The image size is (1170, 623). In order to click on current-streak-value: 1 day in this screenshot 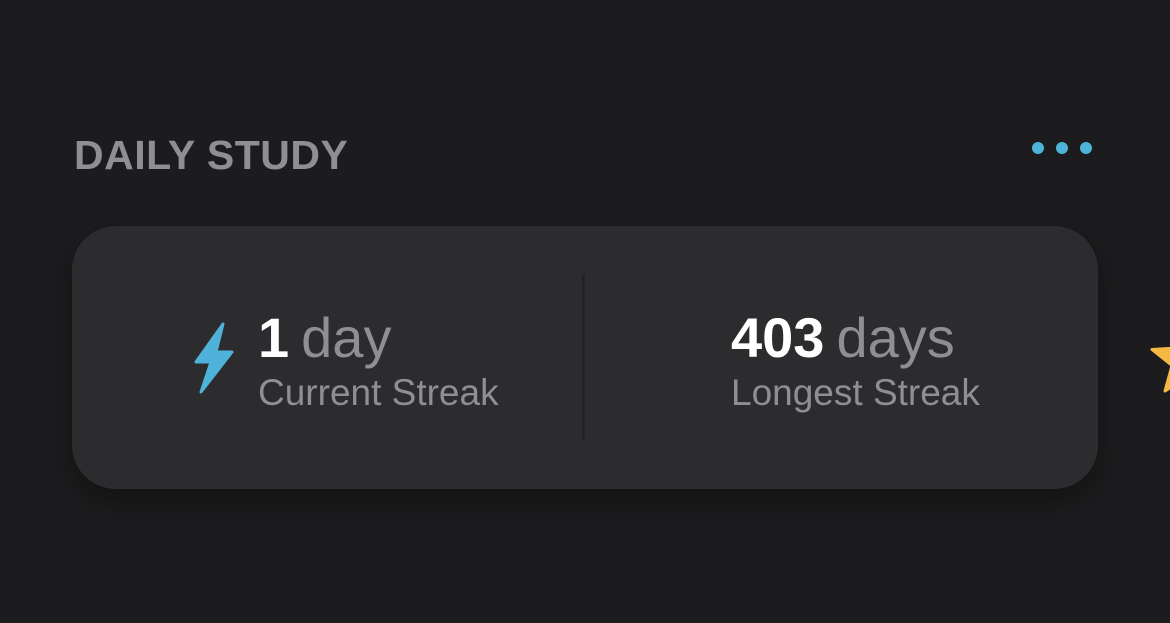, I will do `click(324, 338)`.